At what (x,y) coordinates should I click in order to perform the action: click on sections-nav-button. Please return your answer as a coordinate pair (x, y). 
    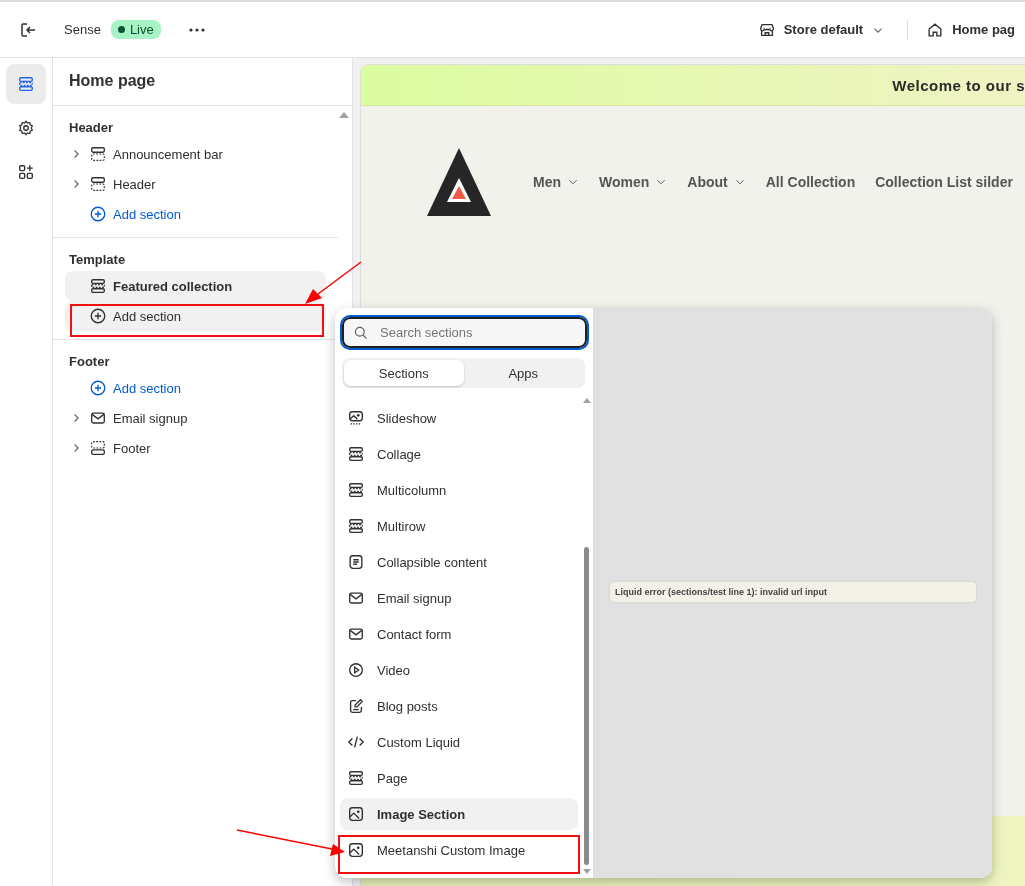
    Looking at the image, I should click on (26, 84).